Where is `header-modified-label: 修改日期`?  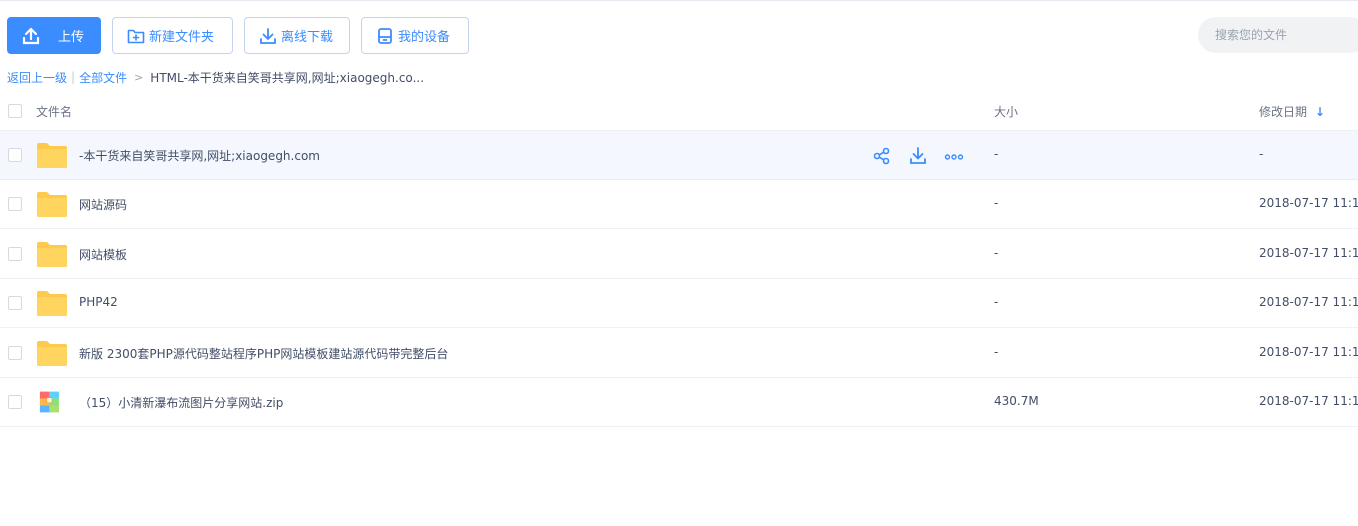
header-modified-label: 修改日期 is located at coordinates (1283, 112).